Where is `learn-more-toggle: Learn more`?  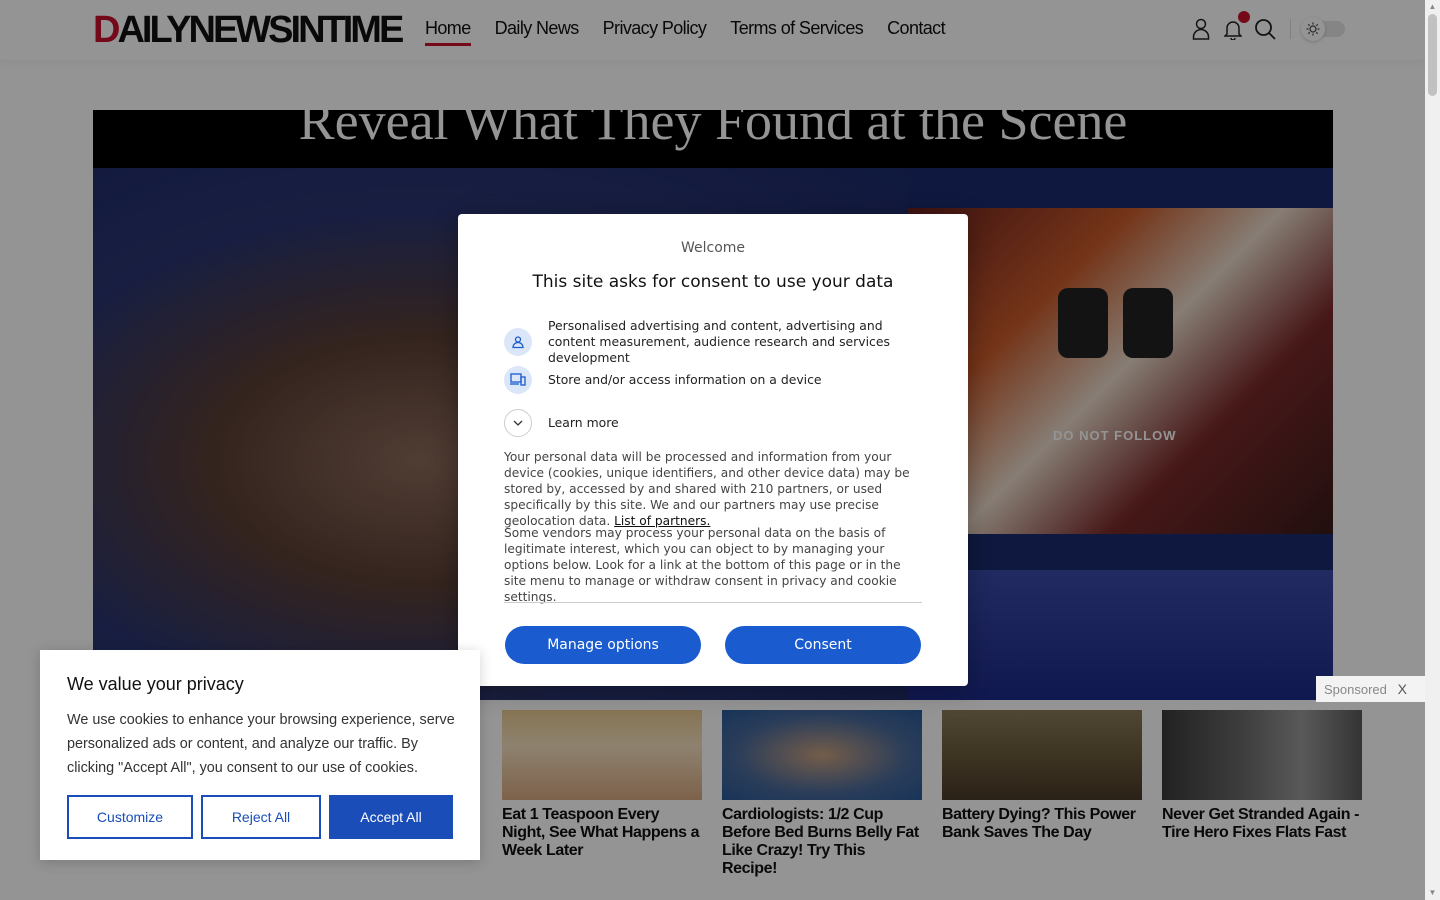 learn-more-toggle: Learn more is located at coordinates (714, 423).